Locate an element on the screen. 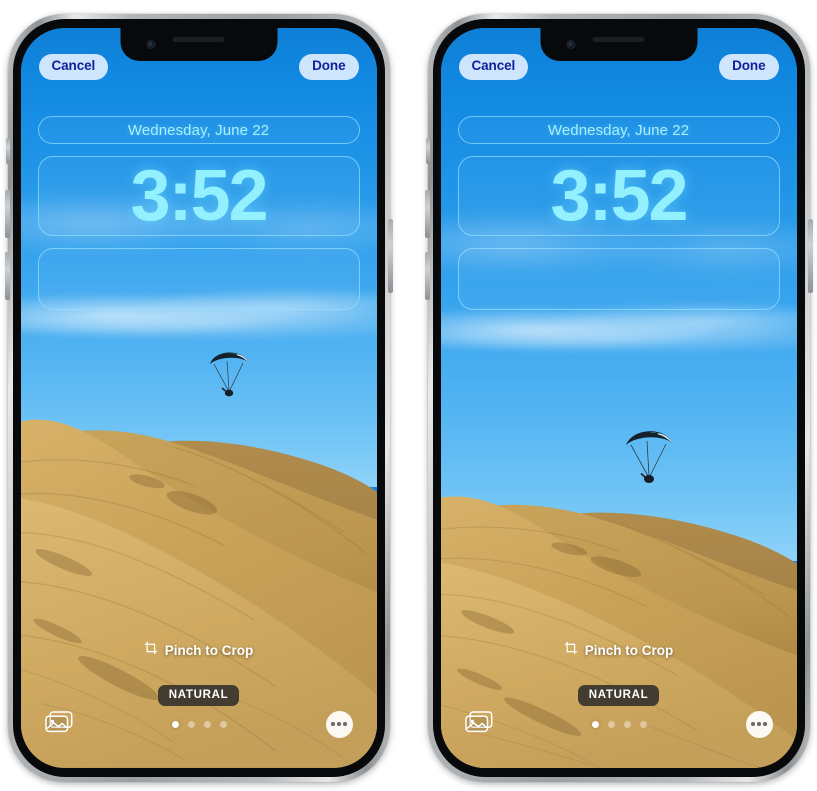 The image size is (817, 791). page-dot-2-left is located at coordinates (191, 724).